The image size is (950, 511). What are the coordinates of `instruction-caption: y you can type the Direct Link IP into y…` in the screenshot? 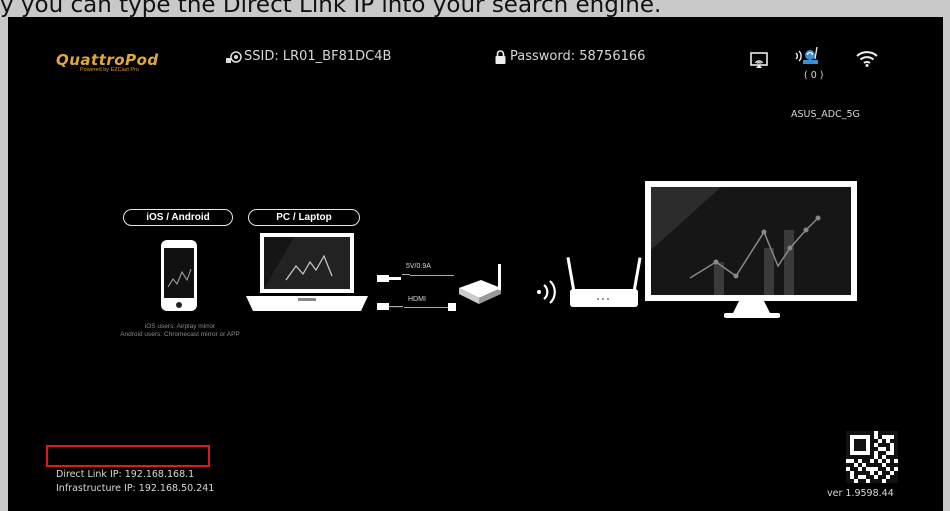 It's located at (331, 8).